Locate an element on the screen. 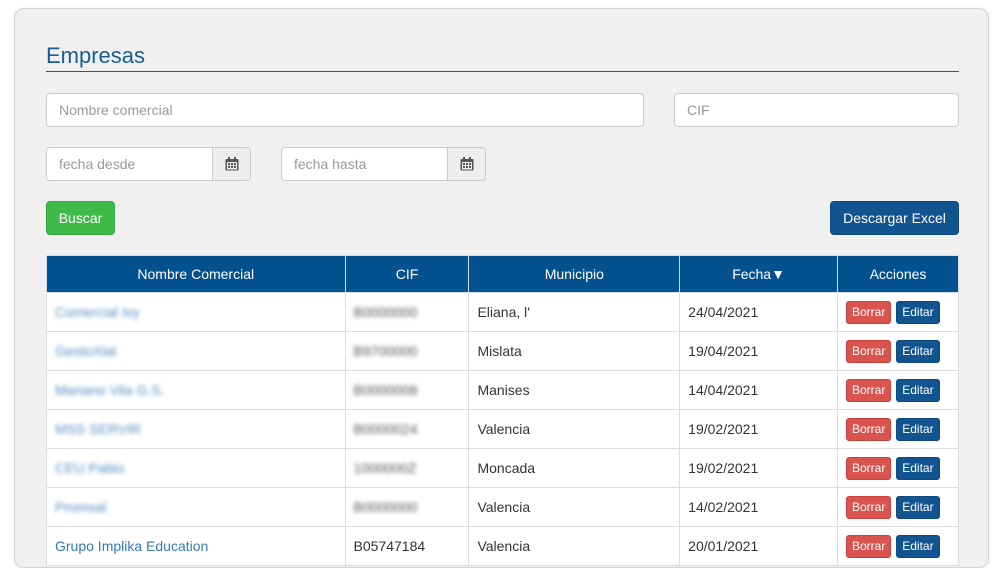 The height and width of the screenshot is (568, 1000). page-title: Empresas is located at coordinates (96, 55).